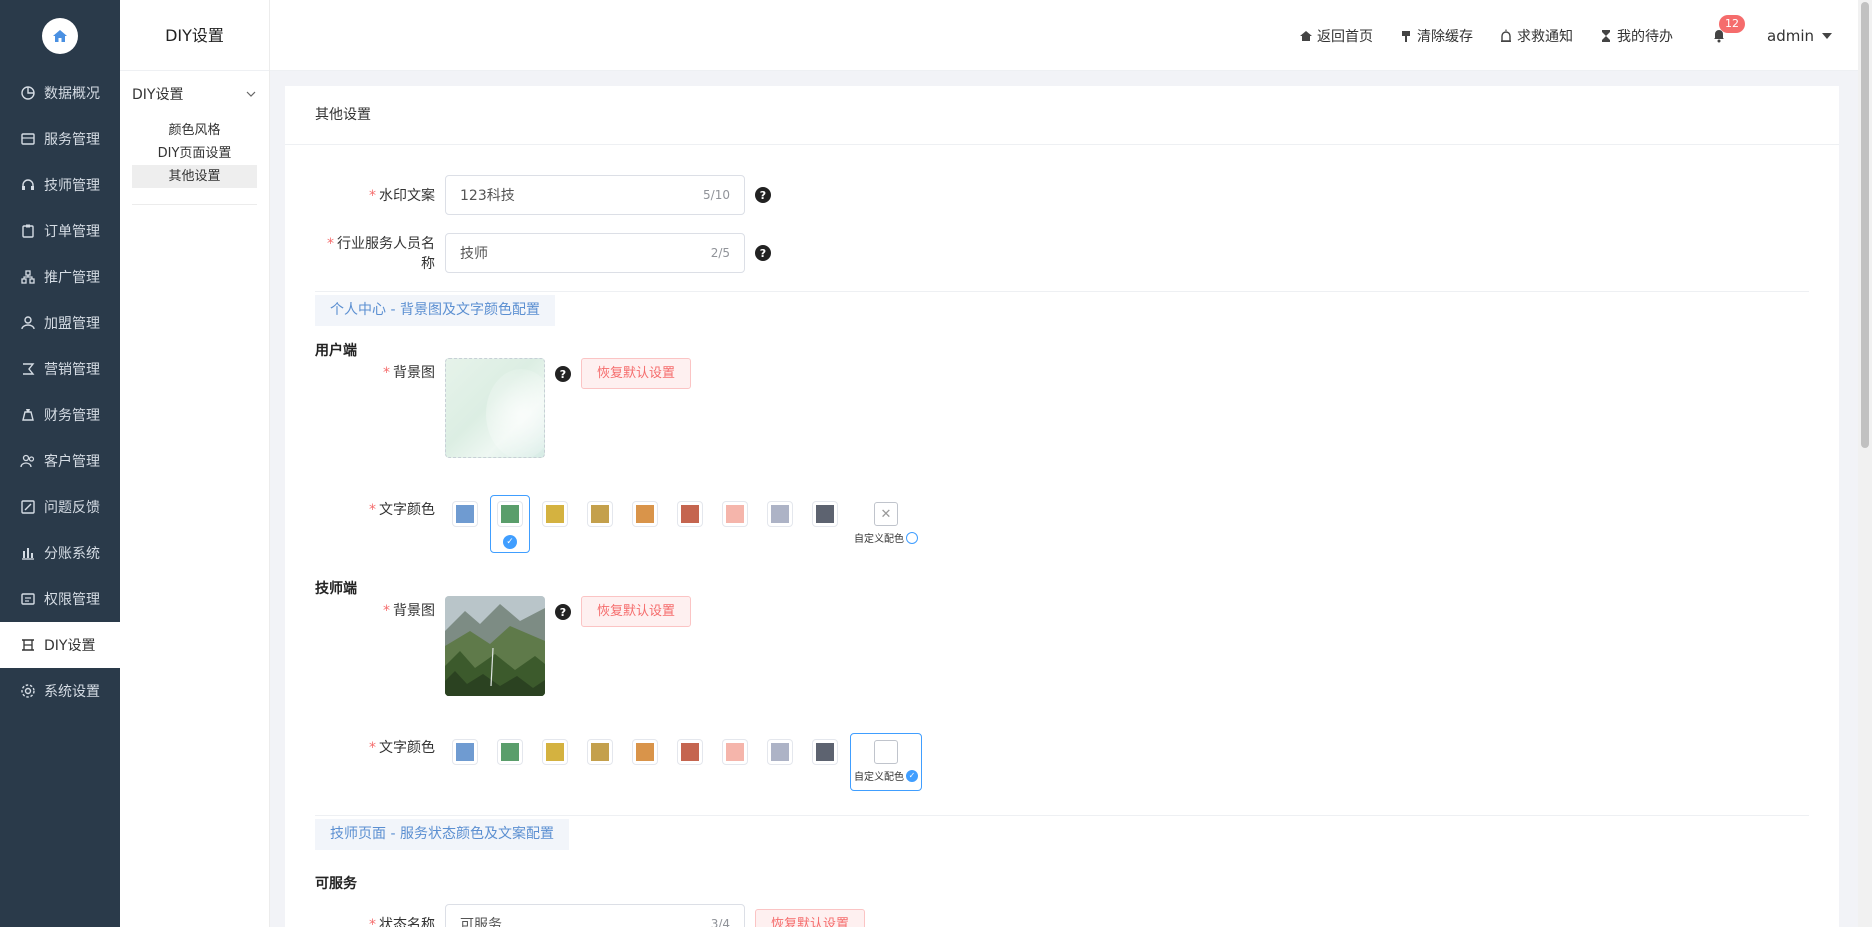 The height and width of the screenshot is (927, 1872). What do you see at coordinates (595, 253) in the screenshot?
I see `staff-name-input: 技师 2/5` at bounding box center [595, 253].